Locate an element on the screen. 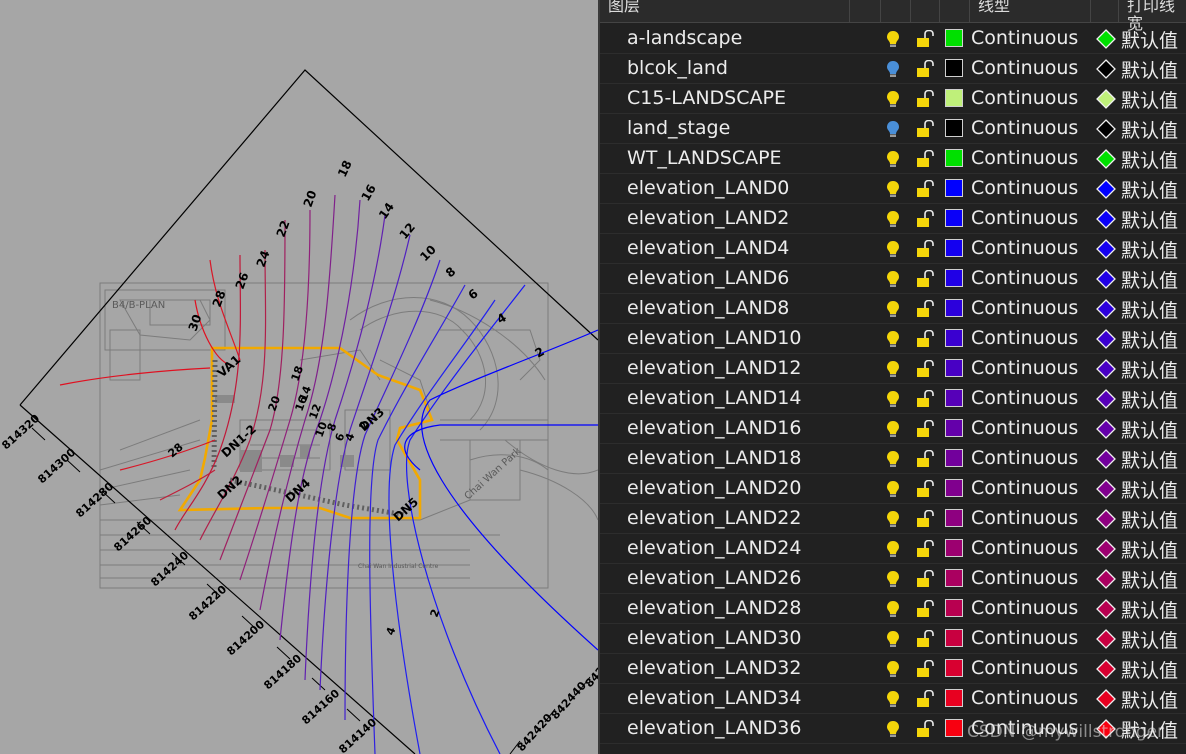 The height and width of the screenshot is (754, 1186). layer-name: elevation_LAND28 is located at coordinates (714, 608).